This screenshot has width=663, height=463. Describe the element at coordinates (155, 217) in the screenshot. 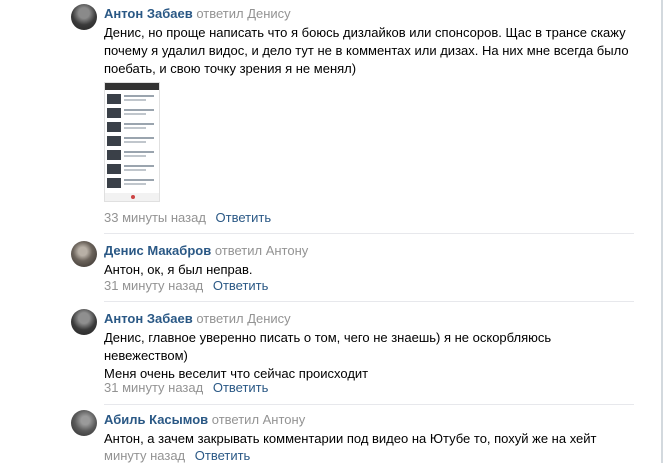

I see `comment-time: 33 минуты назад` at that location.